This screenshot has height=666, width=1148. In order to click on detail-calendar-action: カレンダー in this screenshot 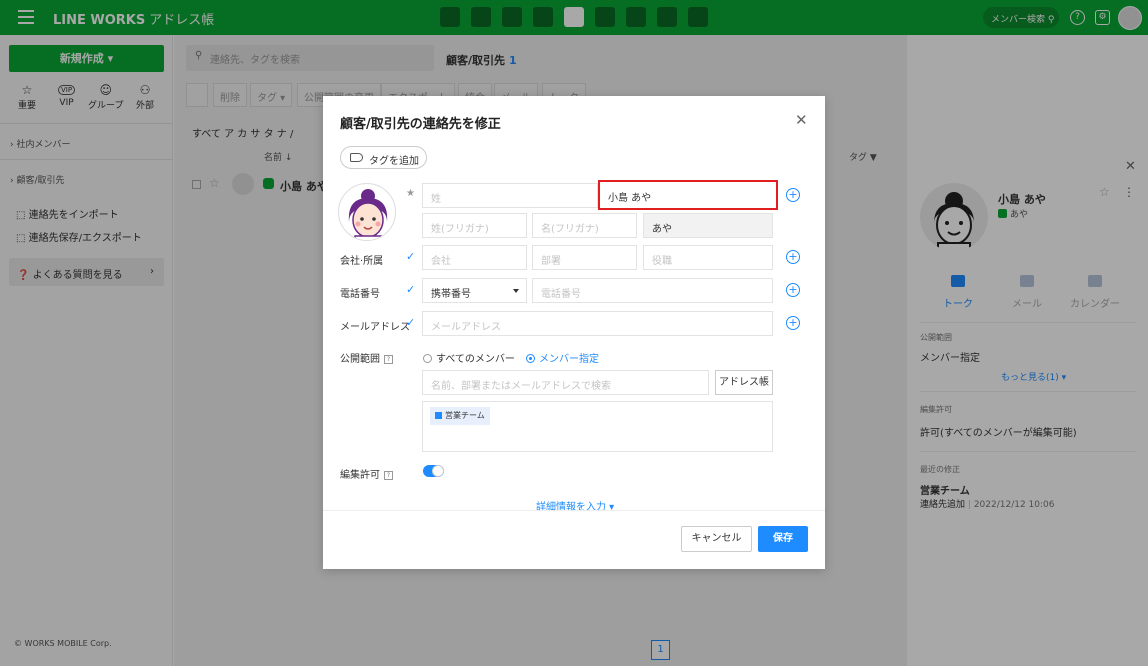, I will do `click(1095, 292)`.